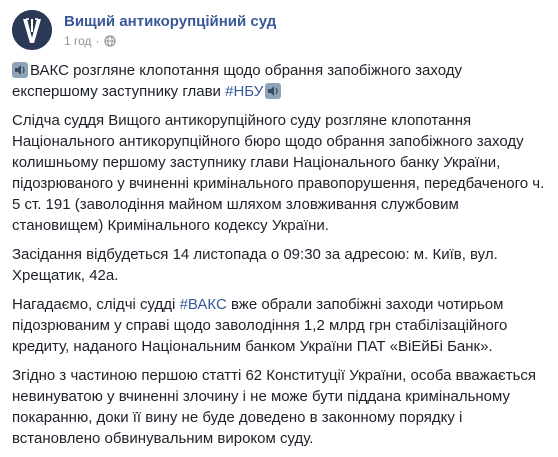  Describe the element at coordinates (78, 41) in the screenshot. I see `post-timestamp: 1 год` at that location.